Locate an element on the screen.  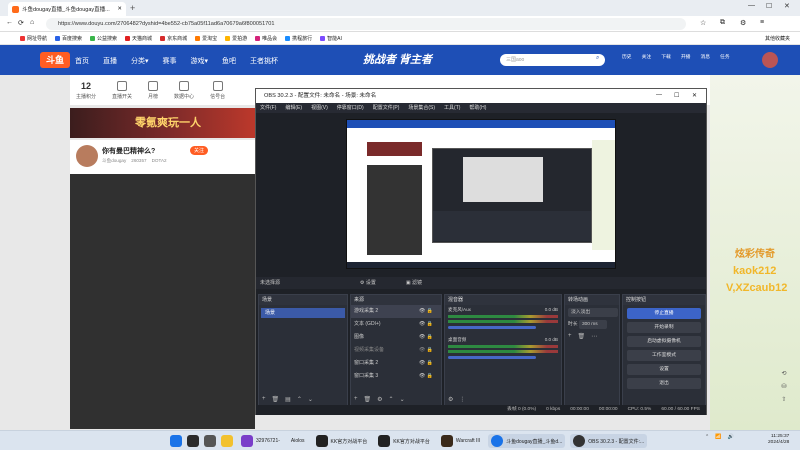
obs-preview is located at coordinates (481, 194).